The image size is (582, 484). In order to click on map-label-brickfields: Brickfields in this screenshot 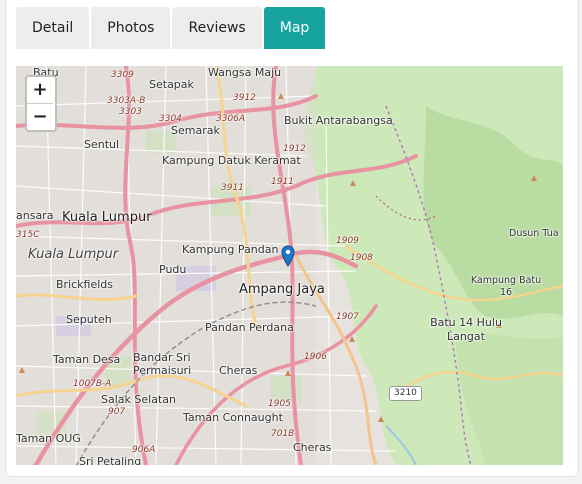, I will do `click(85, 284)`.